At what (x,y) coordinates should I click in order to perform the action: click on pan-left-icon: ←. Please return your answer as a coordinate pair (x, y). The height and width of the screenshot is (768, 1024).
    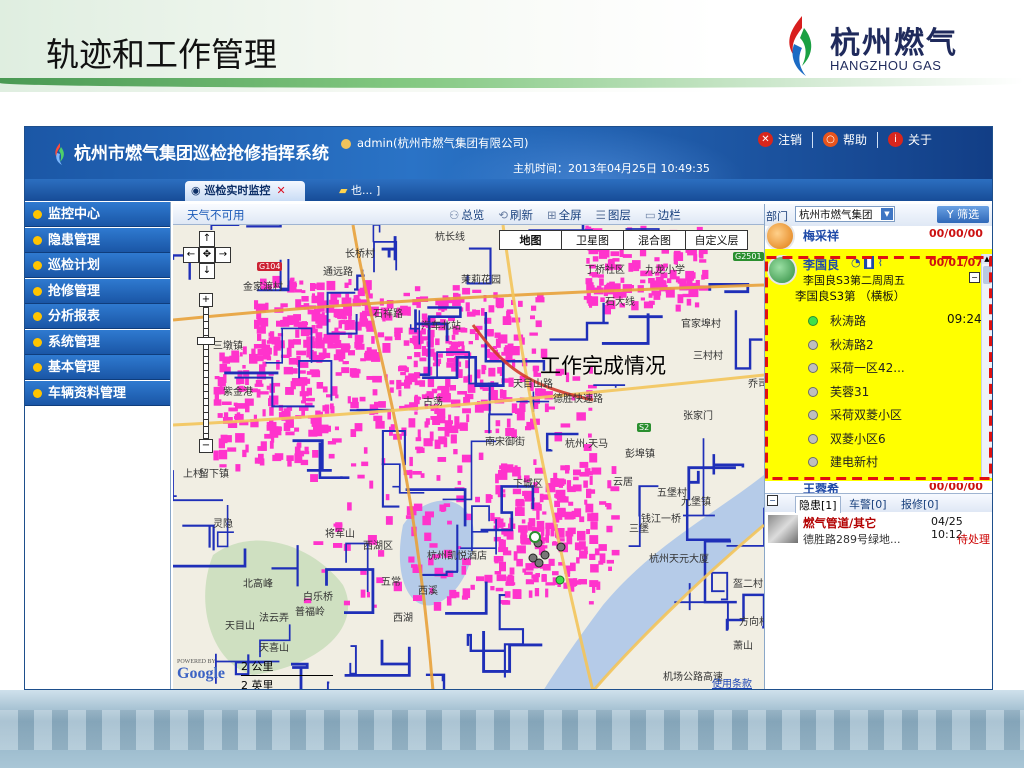
    Looking at the image, I should click on (191, 255).